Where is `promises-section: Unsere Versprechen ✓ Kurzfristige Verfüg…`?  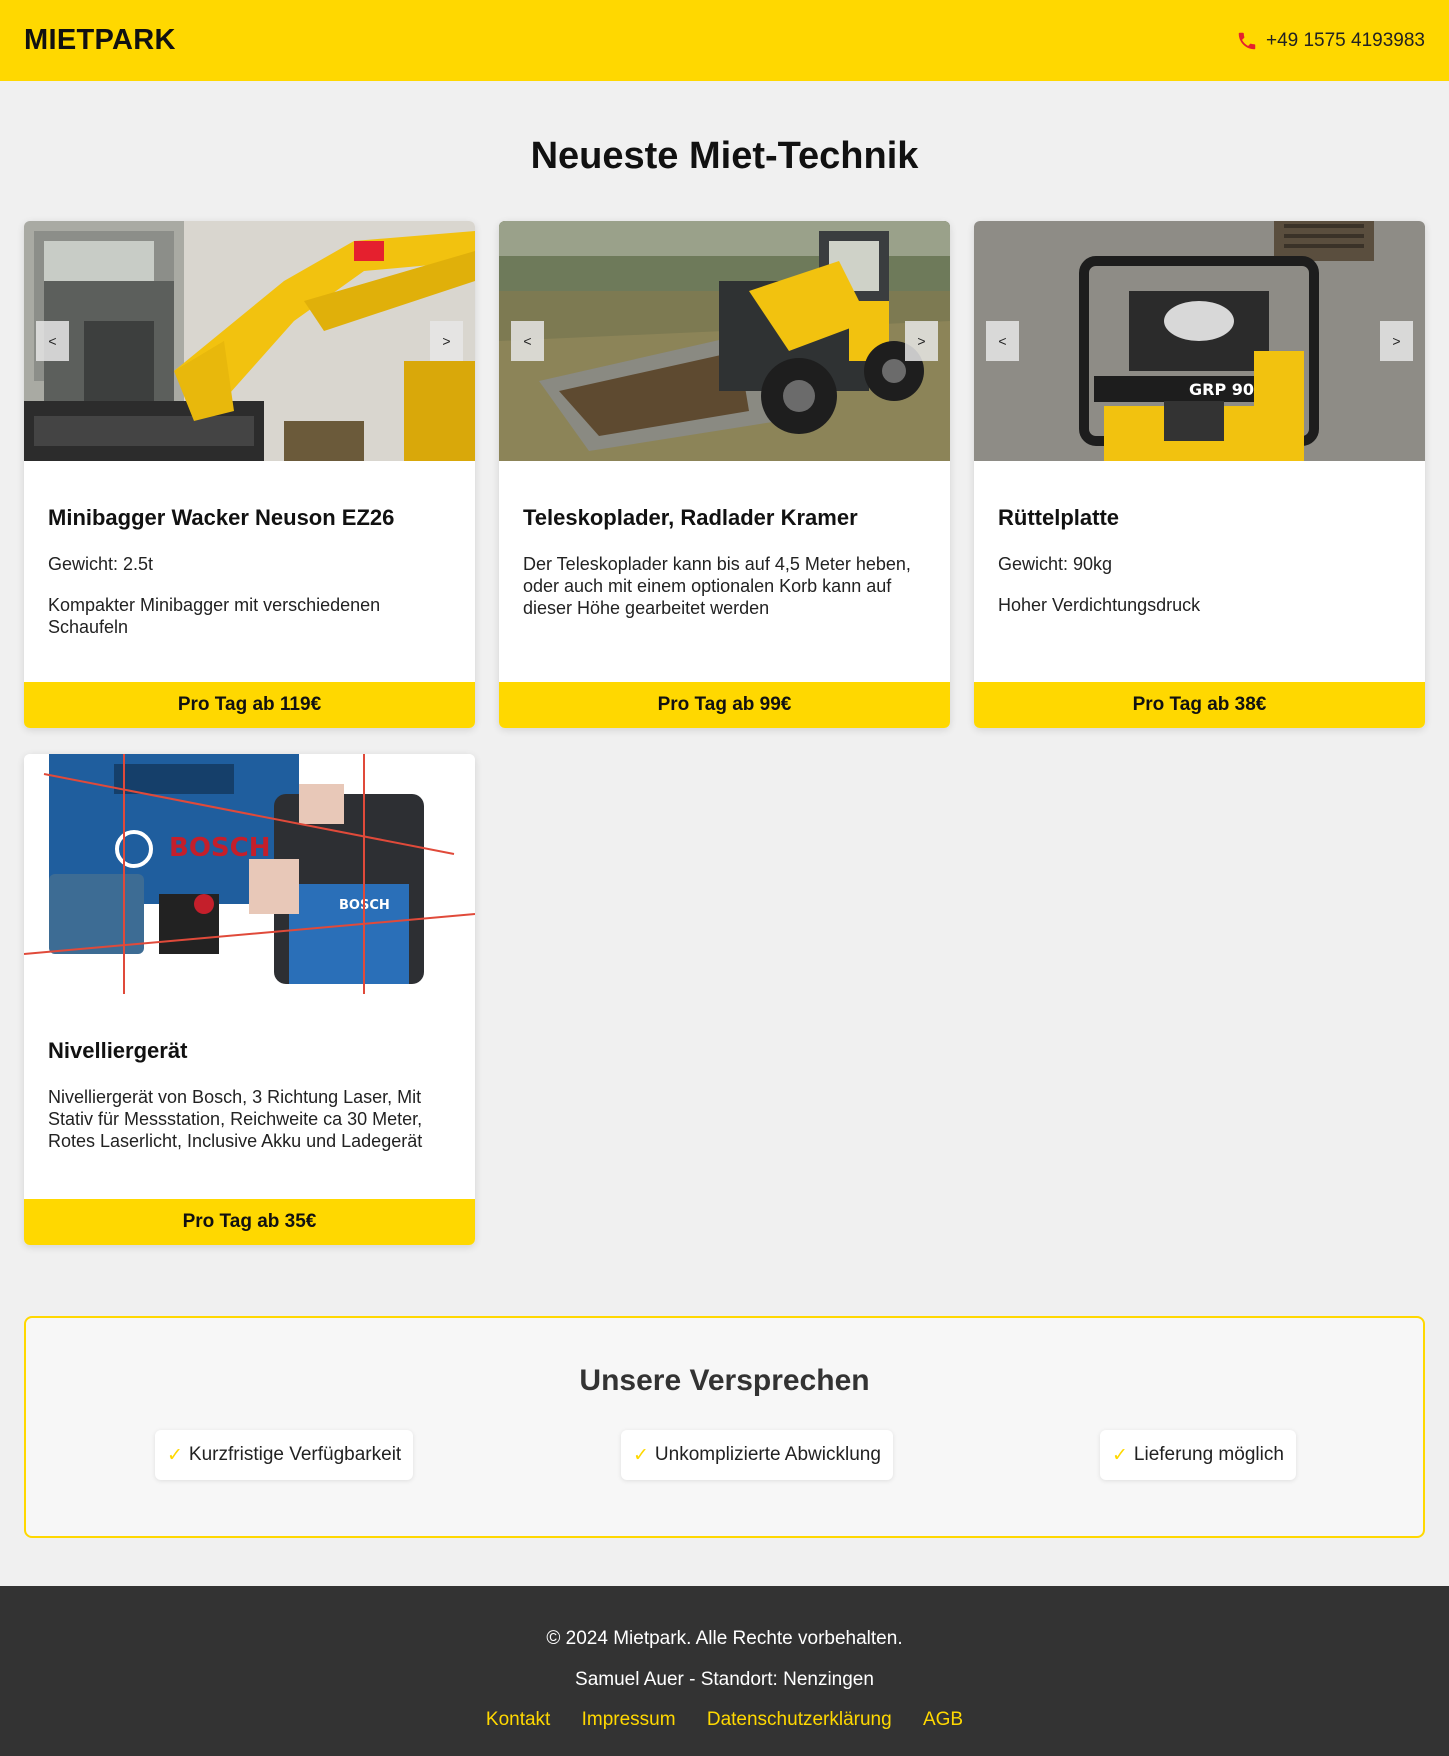
promises-section: Unsere Versprechen ✓ Kurzfristige Verfüg… is located at coordinates (724, 1427).